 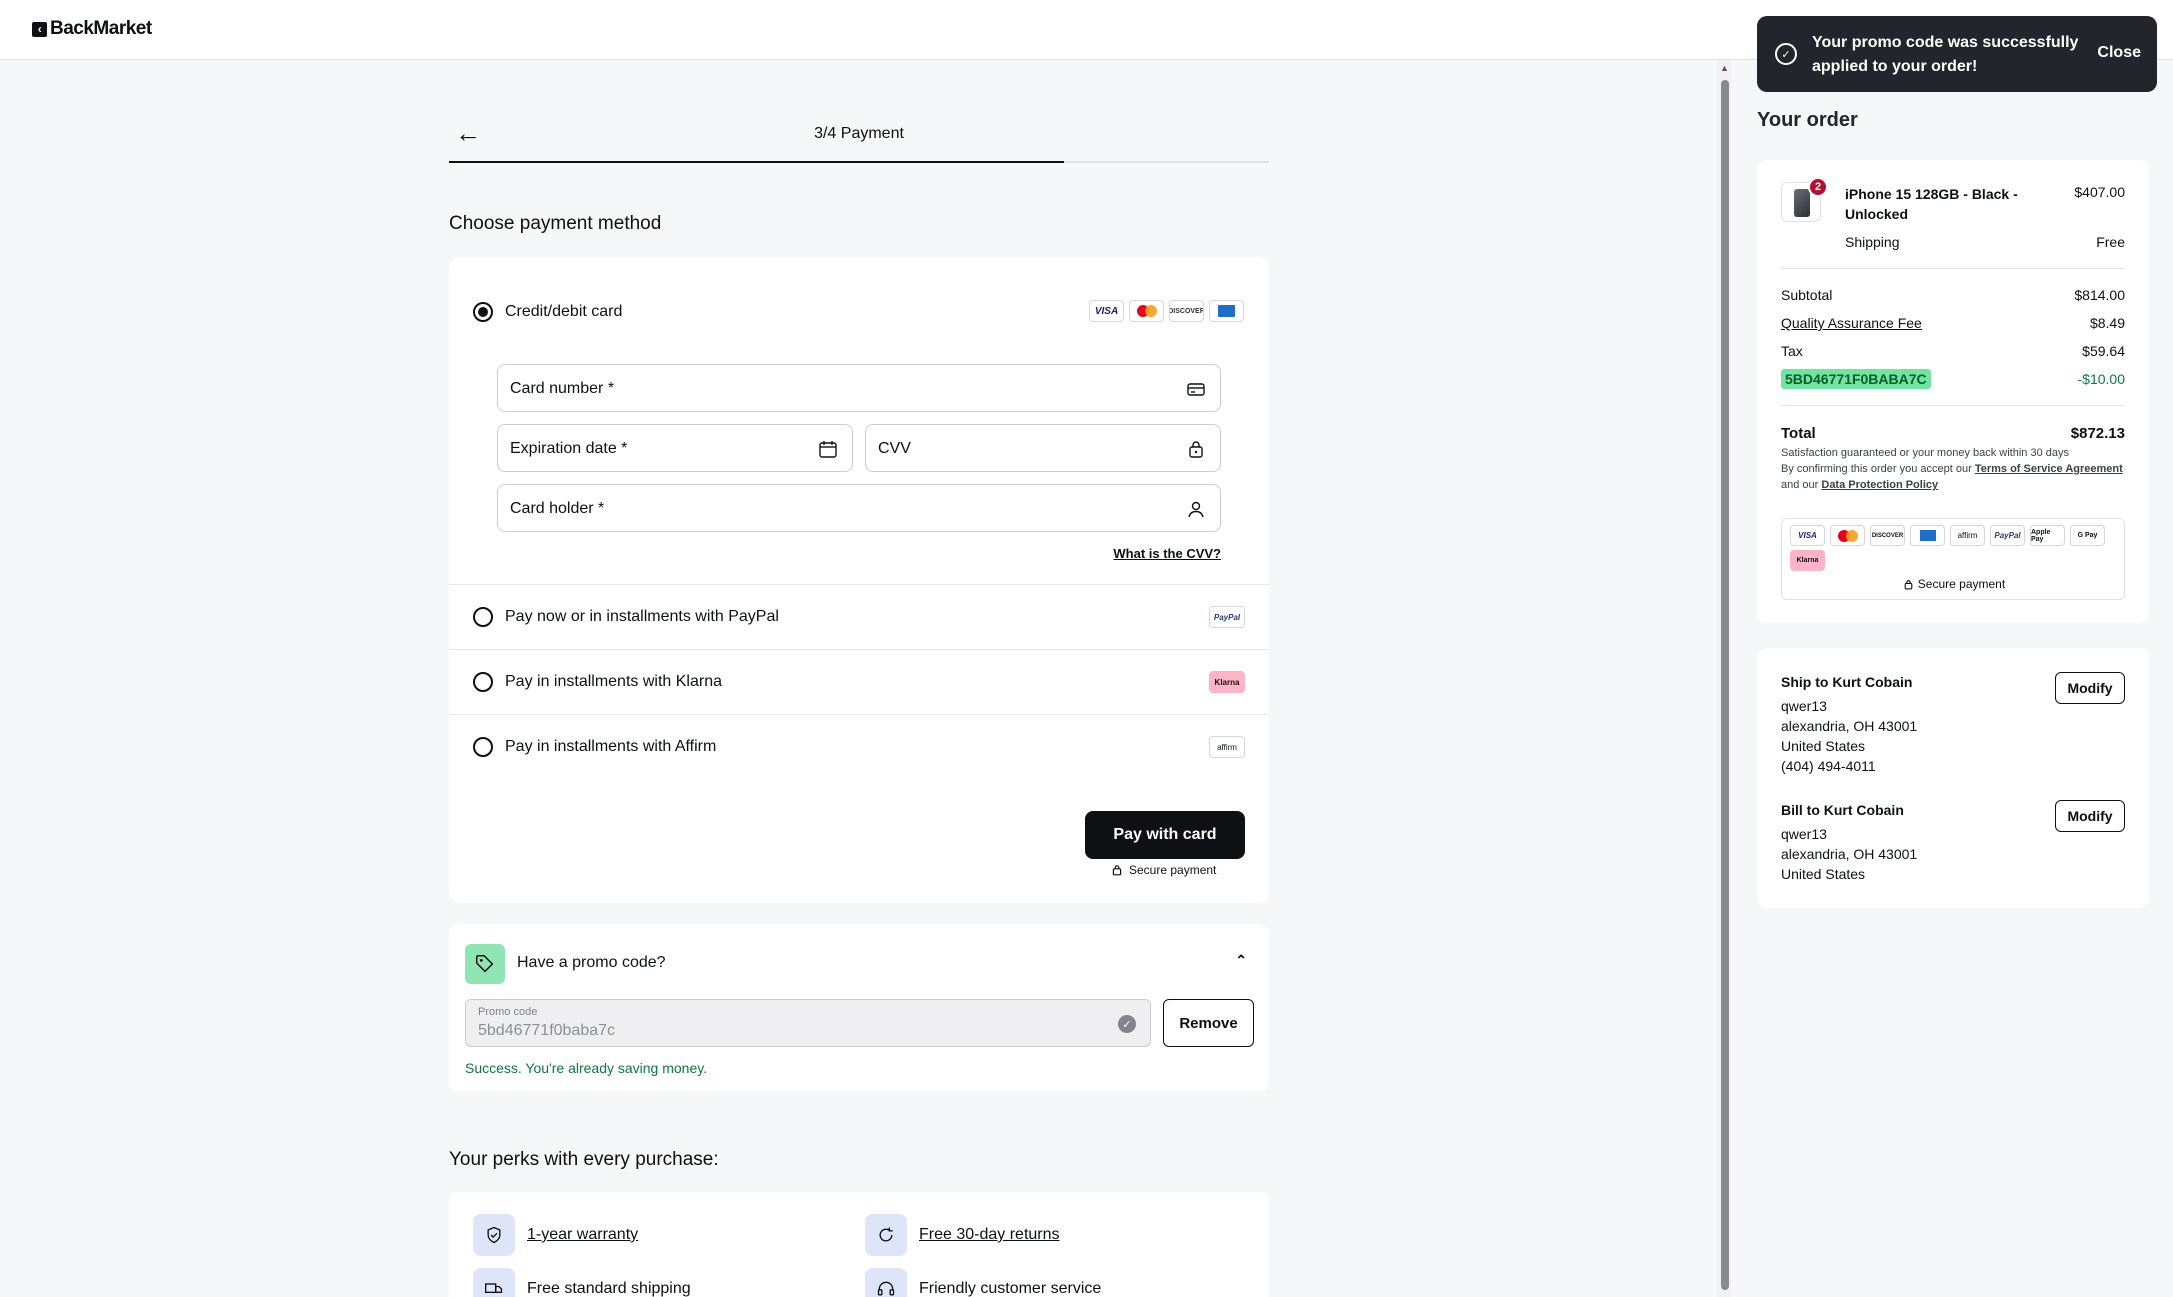 What do you see at coordinates (1828, 766) in the screenshot?
I see `ship-phone: (404) 494-4011` at bounding box center [1828, 766].